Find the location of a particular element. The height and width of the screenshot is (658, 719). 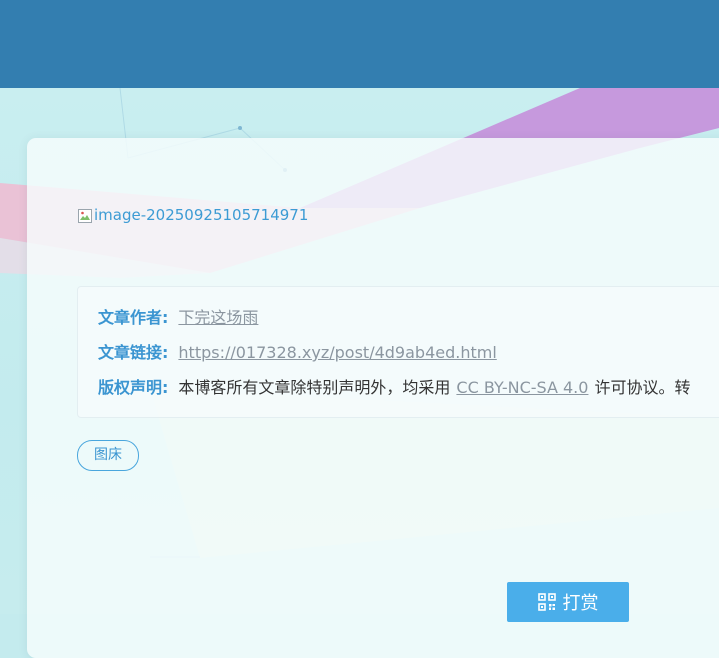

author-link: 下完这场雨 is located at coordinates (218, 318).